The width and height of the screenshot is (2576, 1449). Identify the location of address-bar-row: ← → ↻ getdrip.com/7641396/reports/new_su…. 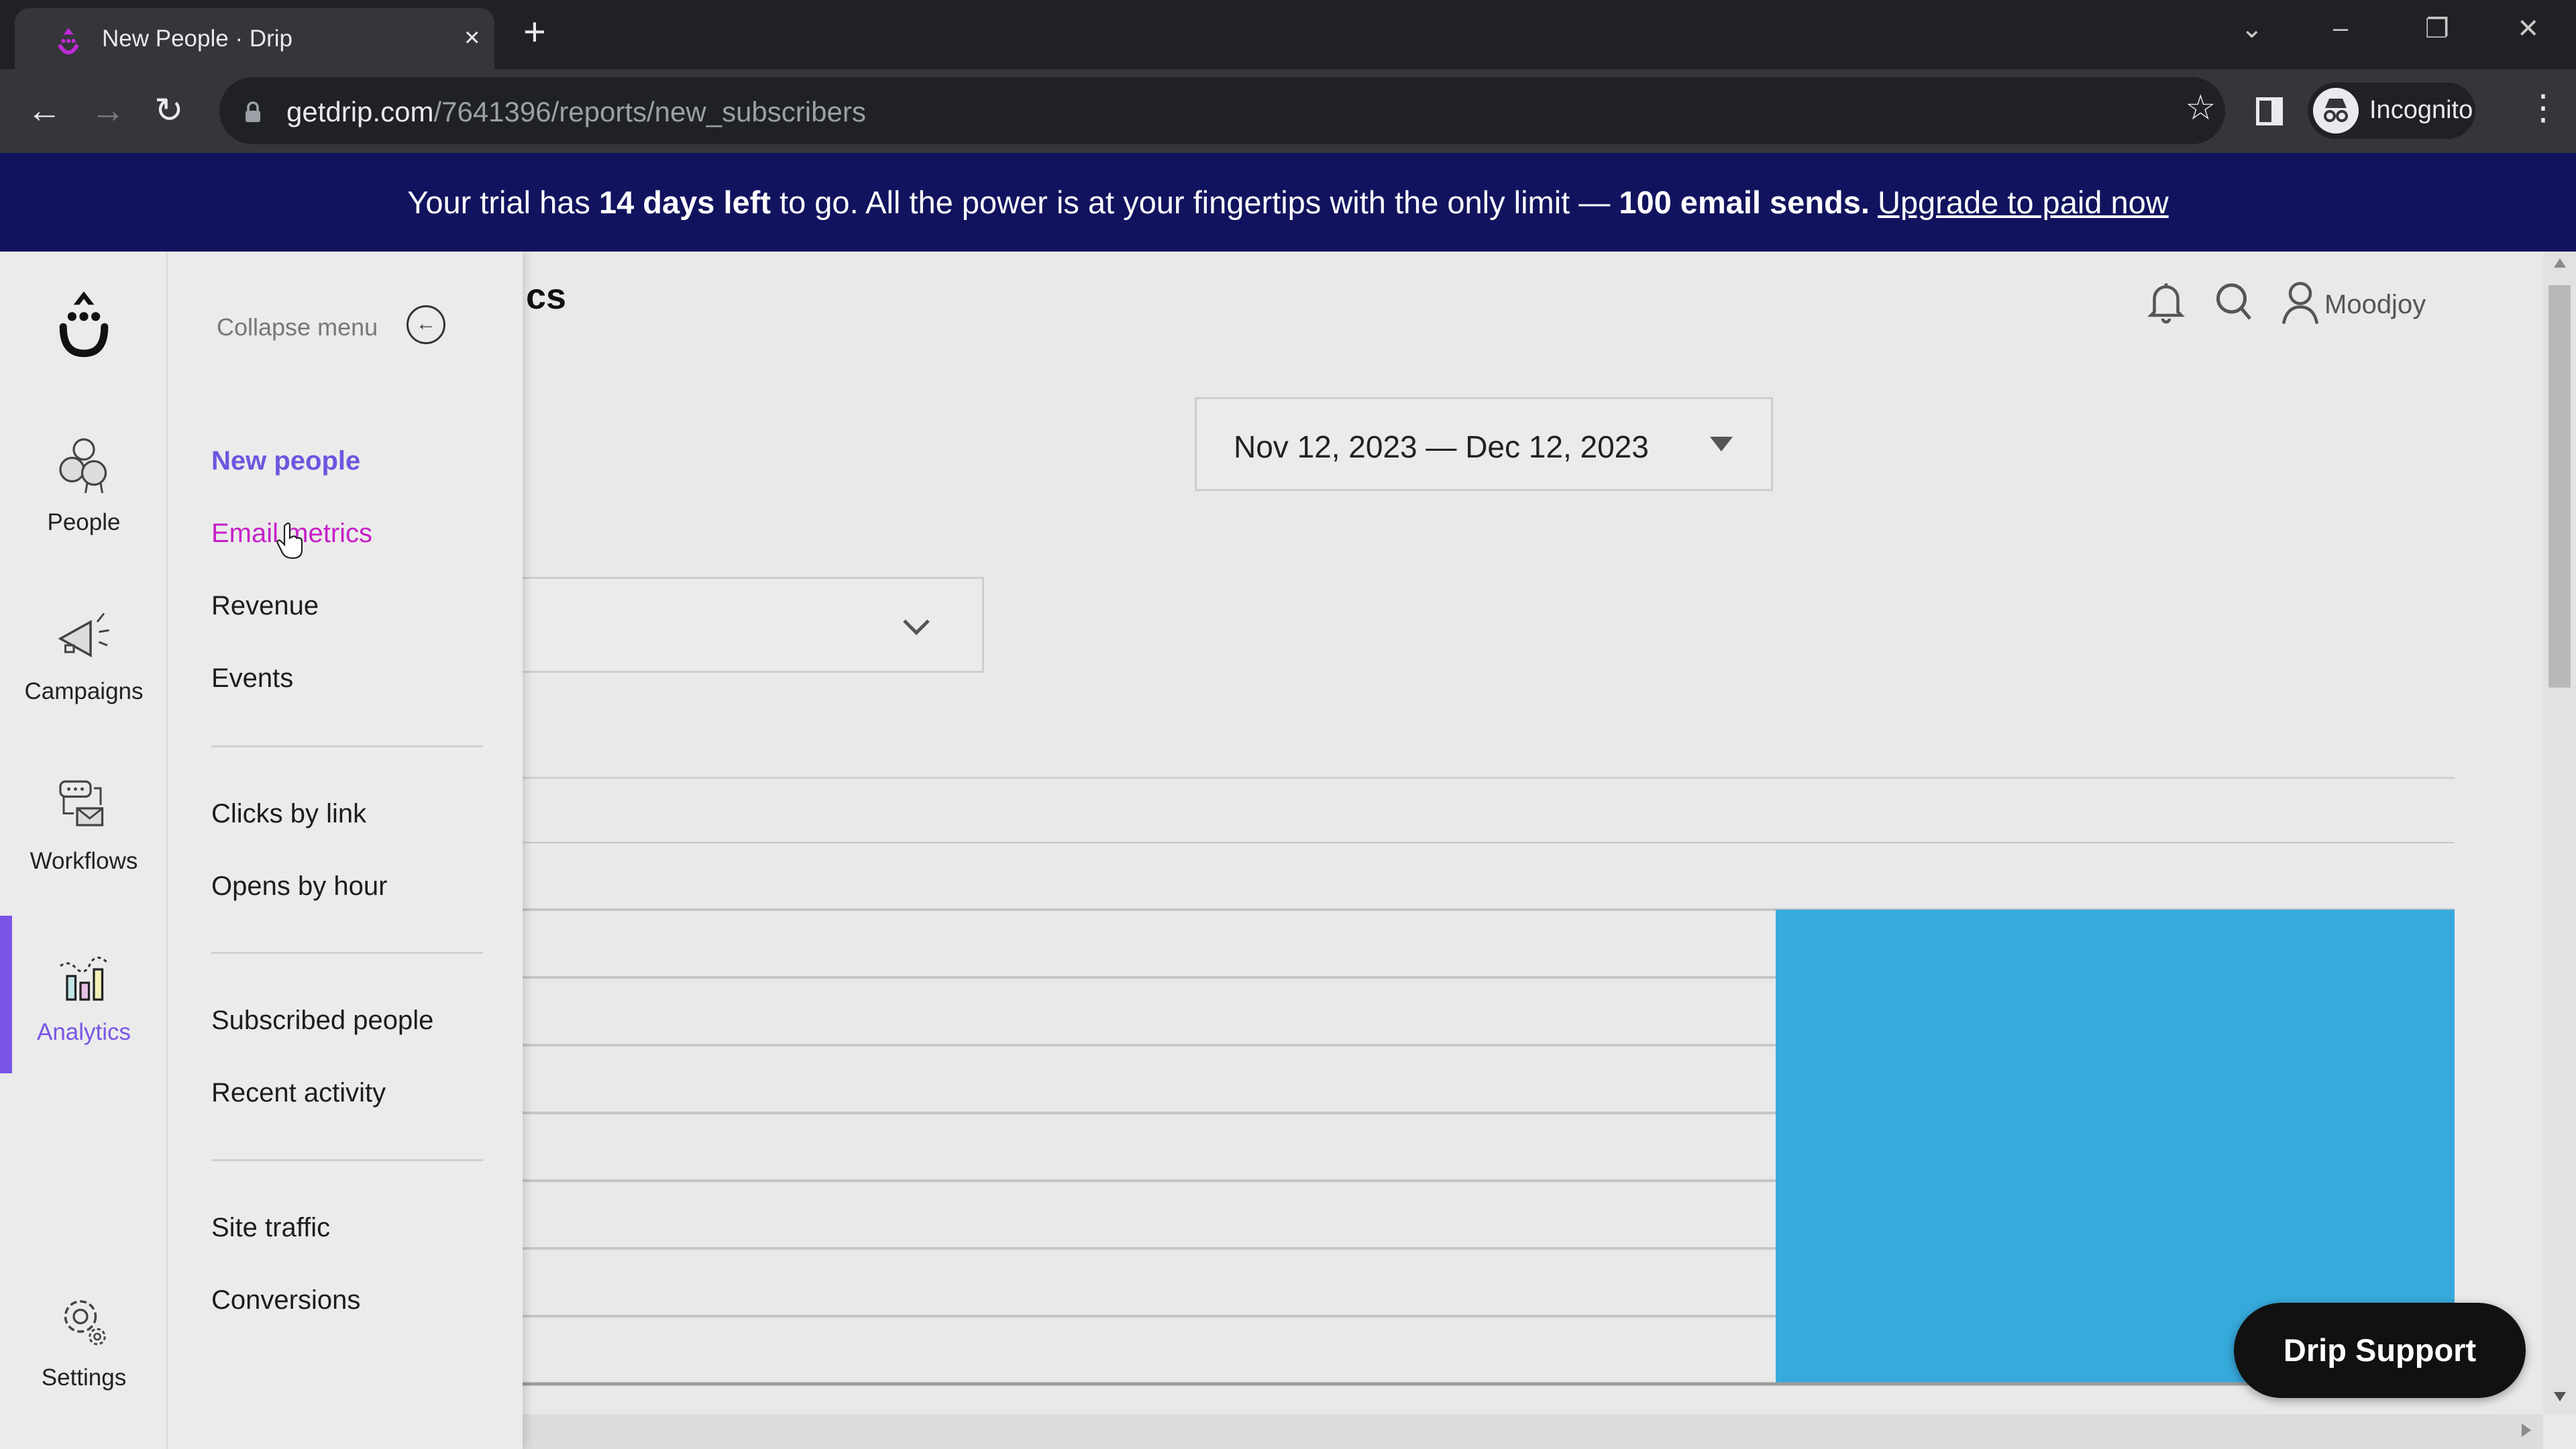
(1288, 111).